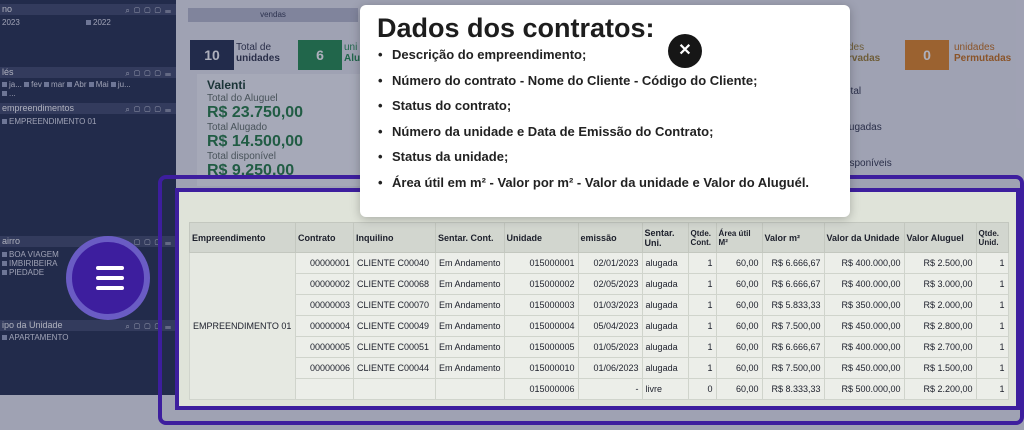 This screenshot has height=430, width=1024. What do you see at coordinates (88, 72) in the screenshot?
I see `filter-month-header: lés ⌕ ▢ ▢ ▢ ☰` at bounding box center [88, 72].